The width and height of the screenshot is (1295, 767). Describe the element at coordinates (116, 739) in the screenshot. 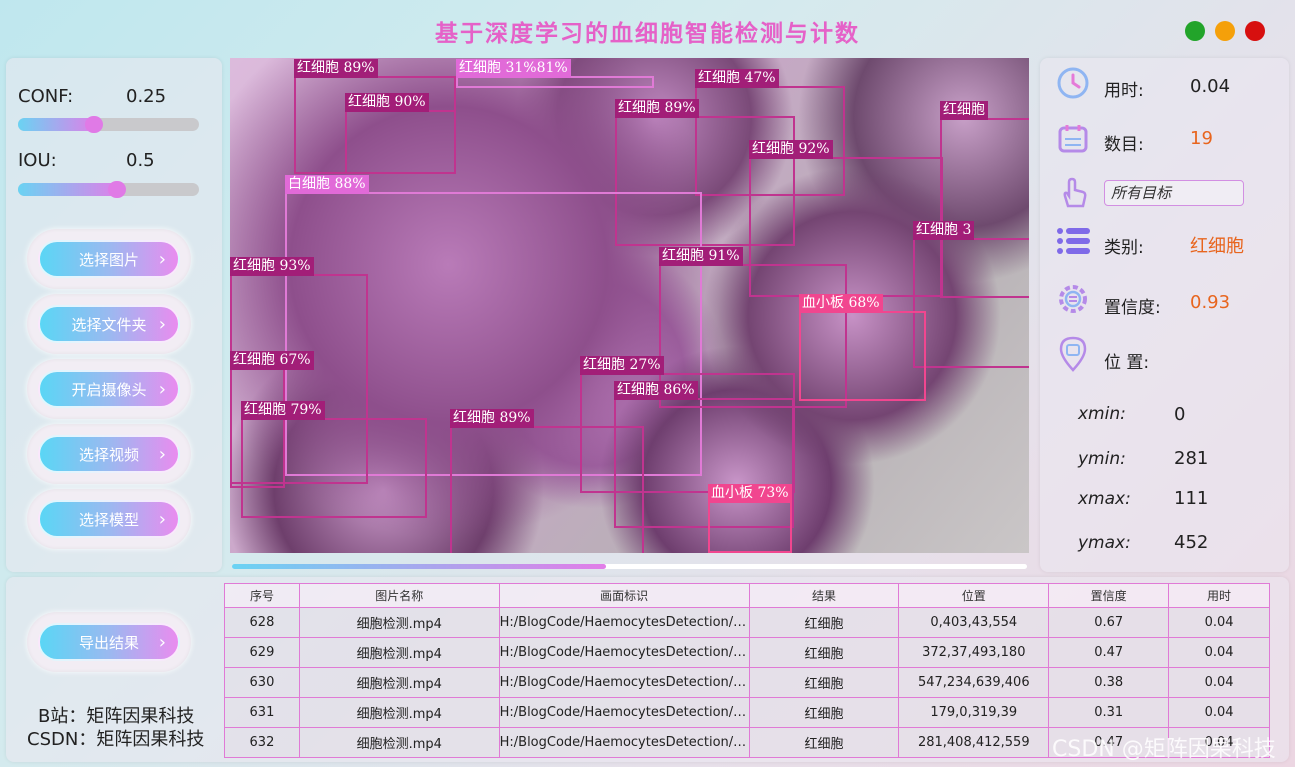

I see `csdn-credit: CSDN：矩阵因果科技` at that location.